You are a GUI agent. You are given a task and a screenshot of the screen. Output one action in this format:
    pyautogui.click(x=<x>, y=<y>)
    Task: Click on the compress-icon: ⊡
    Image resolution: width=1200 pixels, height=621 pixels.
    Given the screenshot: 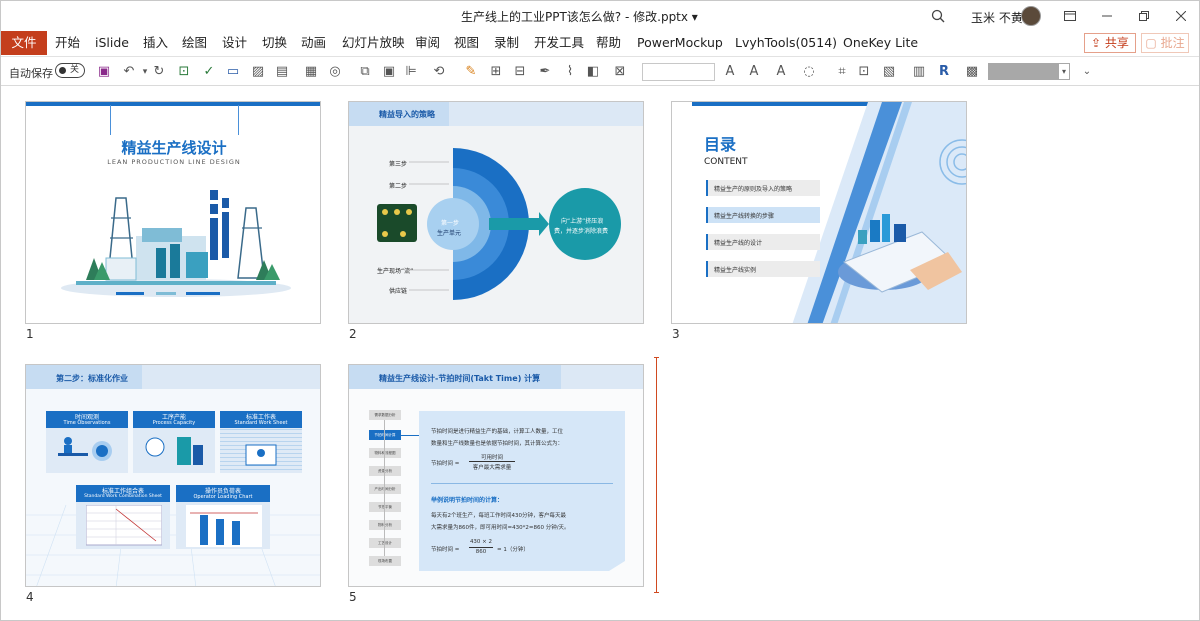 What is the action you would take?
    pyautogui.click(x=864, y=72)
    